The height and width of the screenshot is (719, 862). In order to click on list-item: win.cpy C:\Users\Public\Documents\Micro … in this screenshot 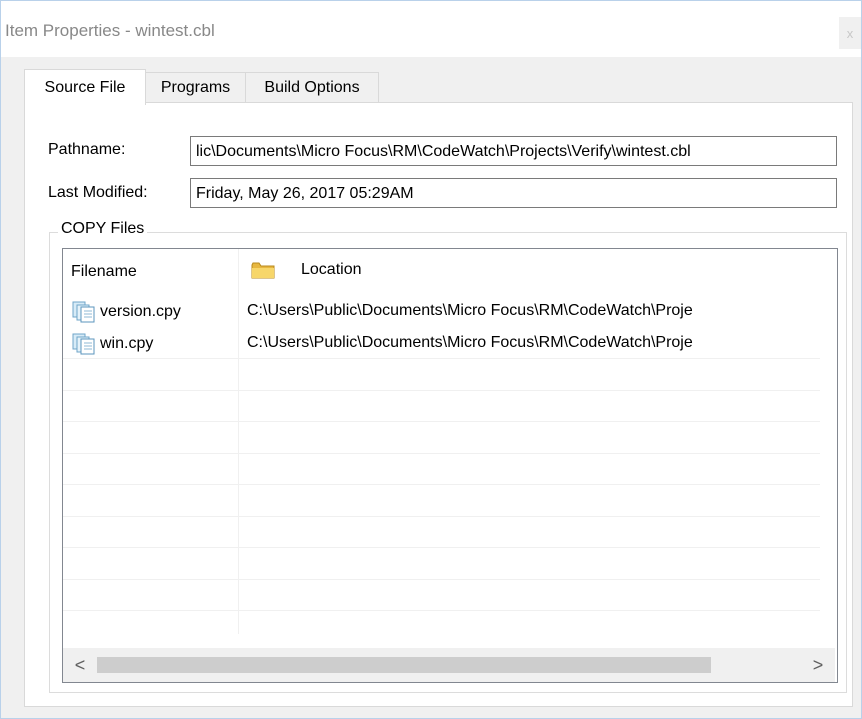, I will do `click(449, 344)`.